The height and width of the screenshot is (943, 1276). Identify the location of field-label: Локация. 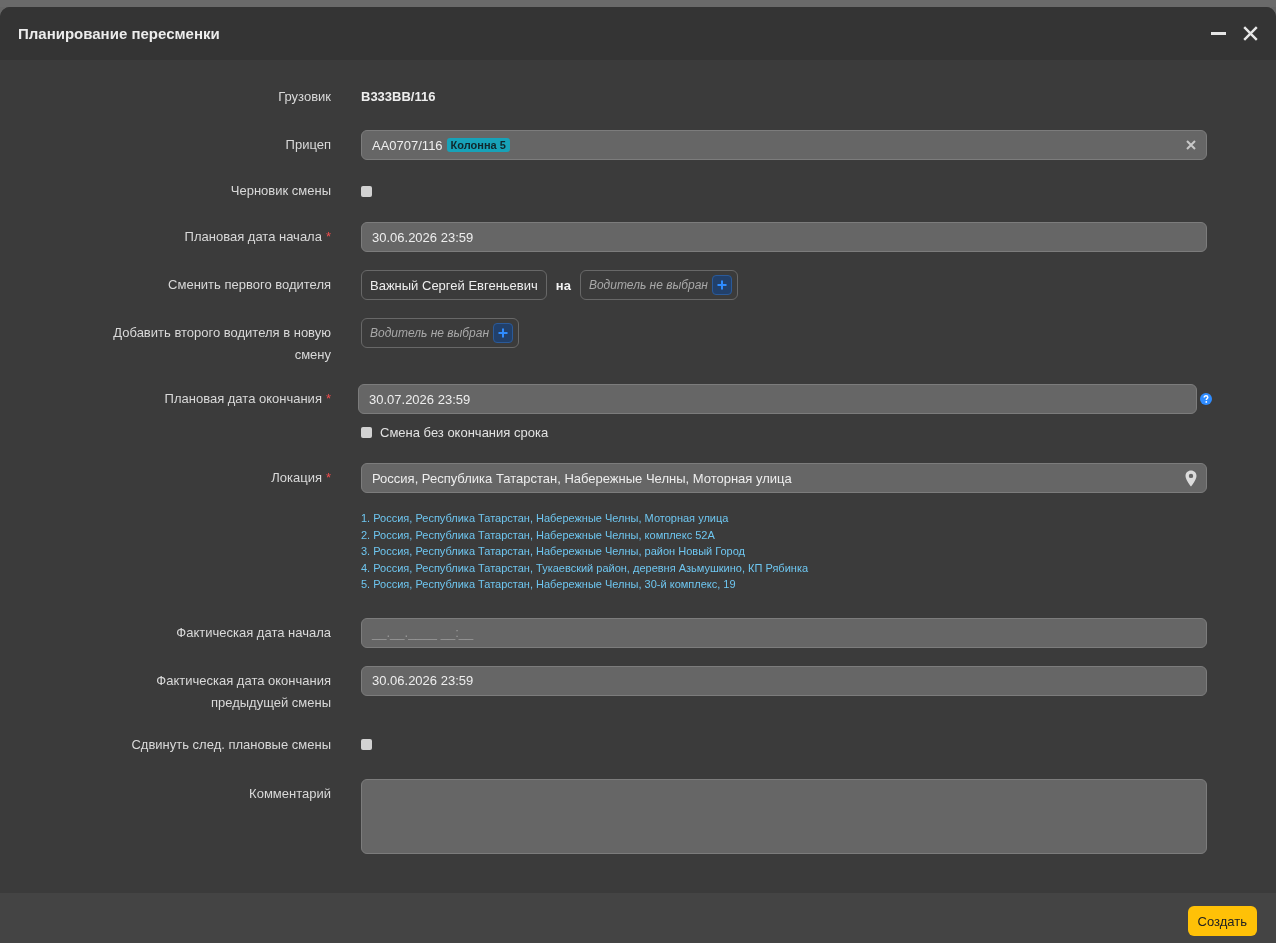
(296, 478).